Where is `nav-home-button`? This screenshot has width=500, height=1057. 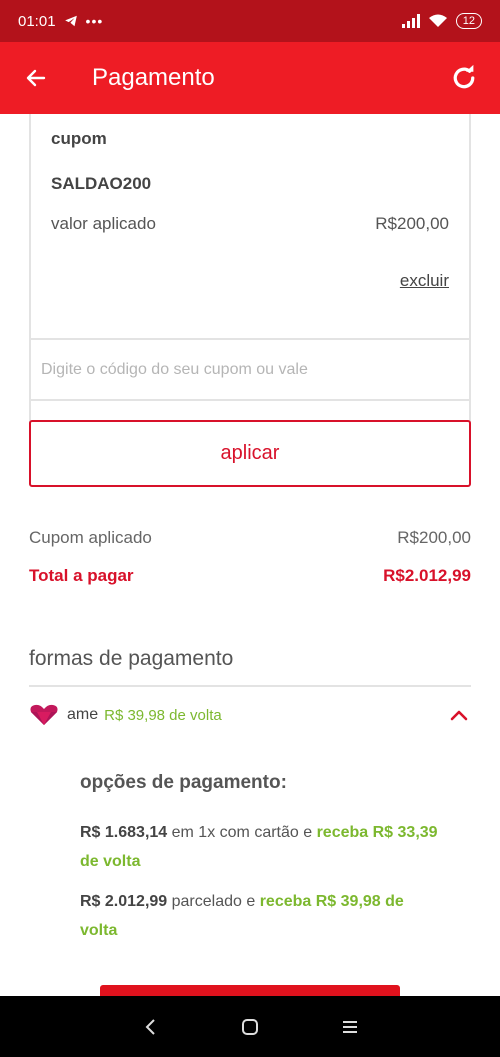
nav-home-button is located at coordinates (250, 1027).